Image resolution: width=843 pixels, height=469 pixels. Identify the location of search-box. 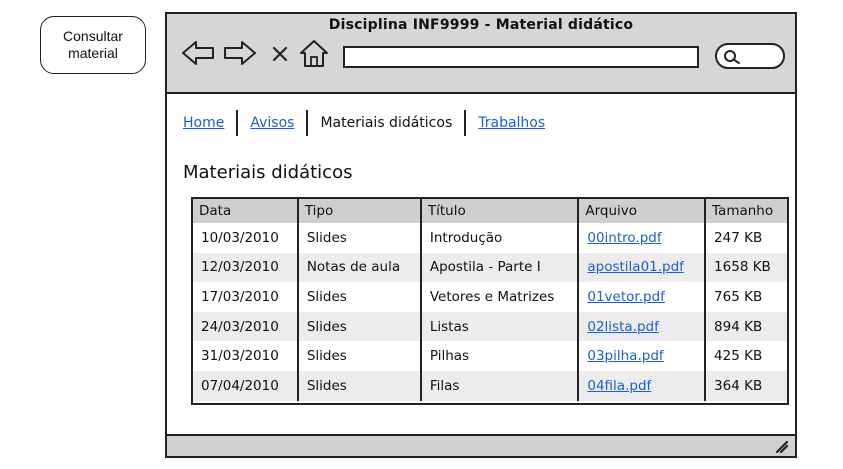
(750, 56).